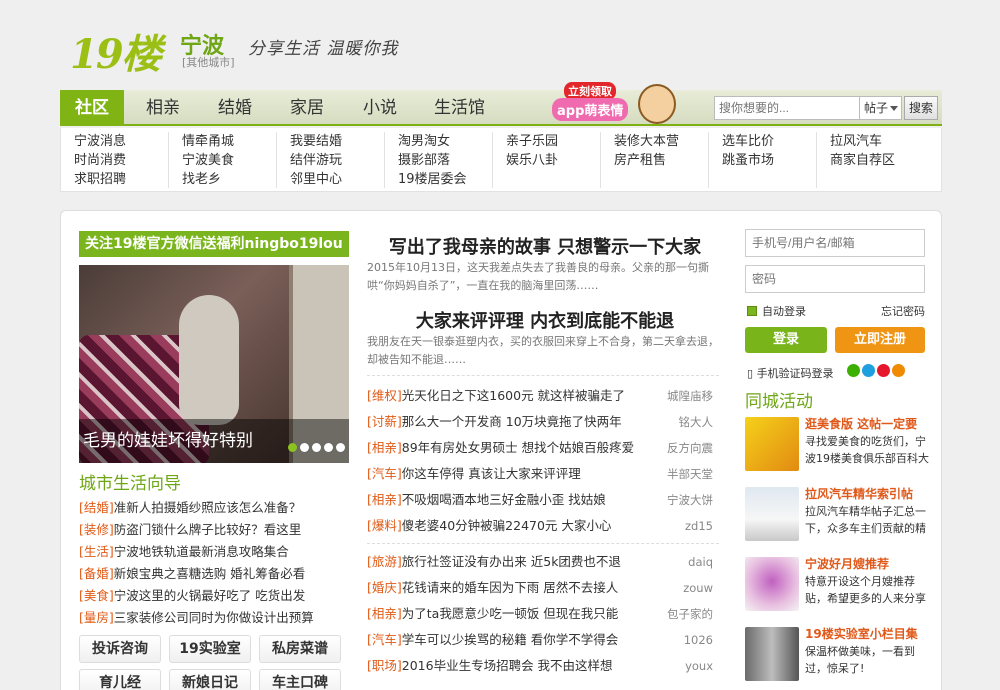 This screenshot has width=1000, height=690. I want to click on search-type-select: 帖子, so click(881, 108).